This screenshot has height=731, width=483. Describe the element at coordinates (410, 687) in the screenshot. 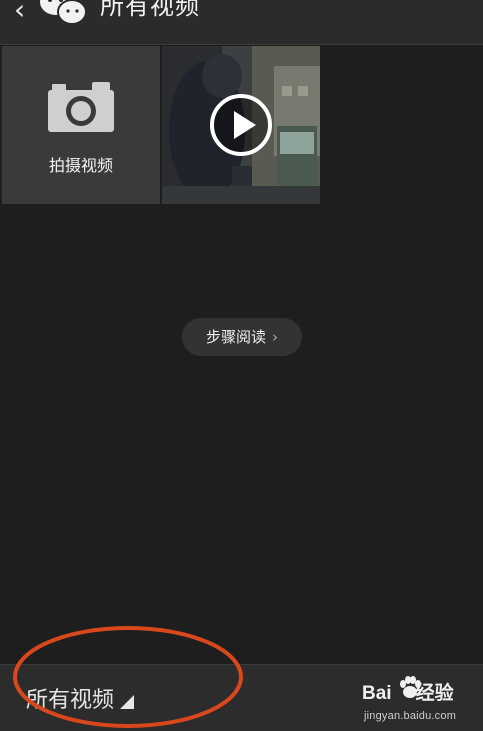

I see `baidu-paw-icon` at that location.